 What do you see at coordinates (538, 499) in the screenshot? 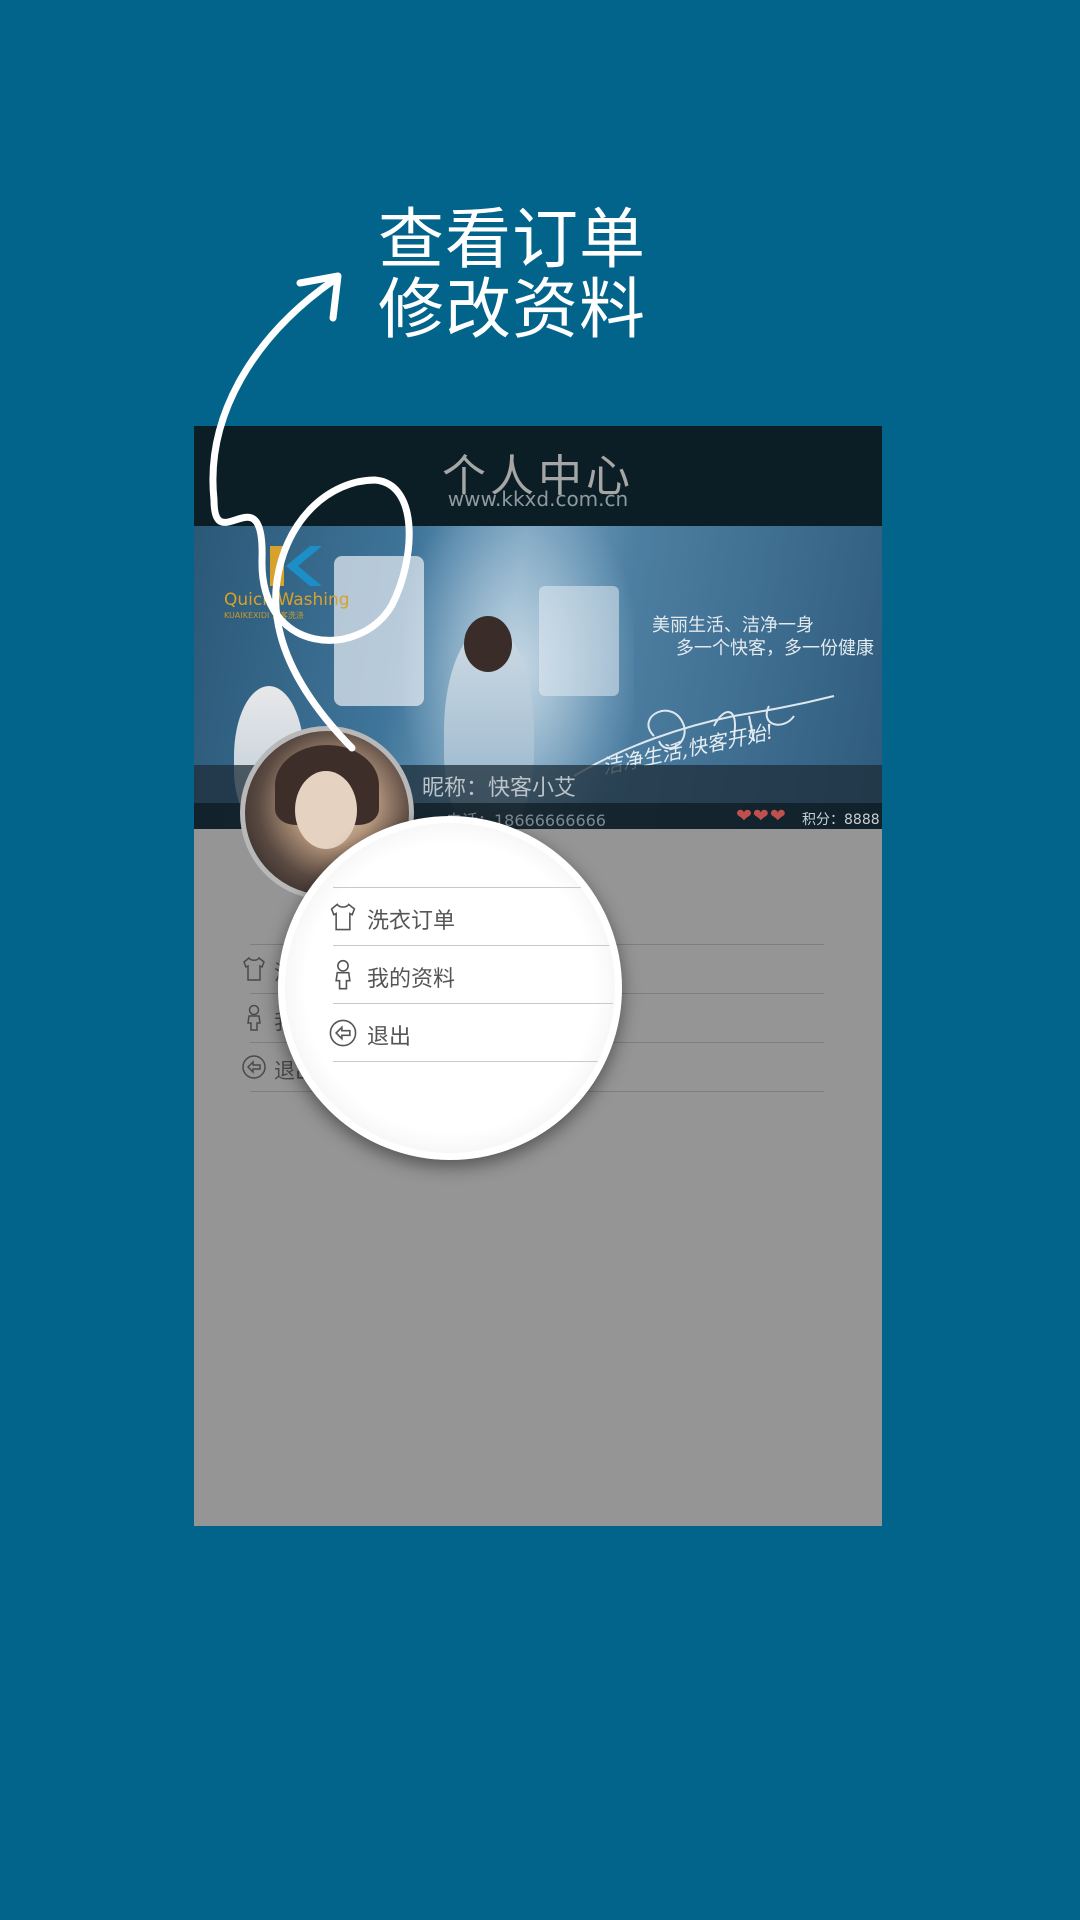
I see `site-url: www.kkxd.com.cn` at bounding box center [538, 499].